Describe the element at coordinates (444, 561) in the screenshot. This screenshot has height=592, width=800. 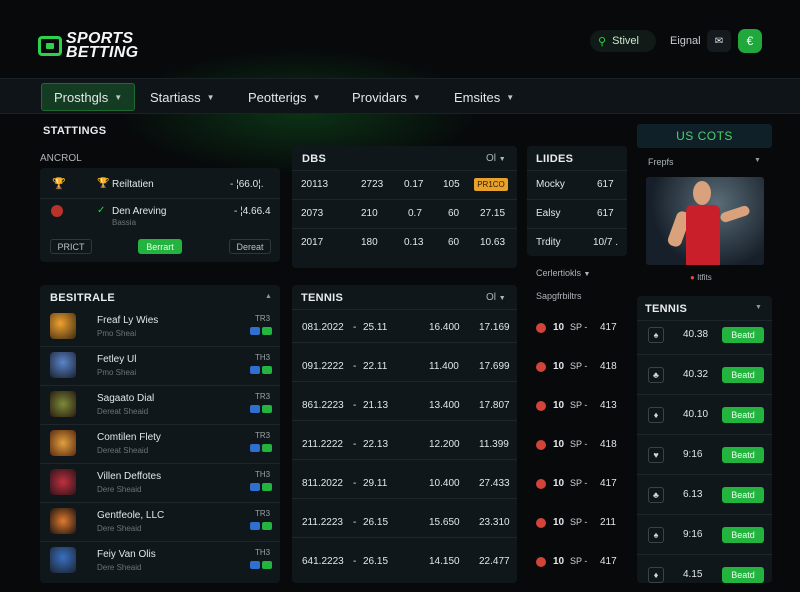
I see `match-odds-a: 14.150` at that location.